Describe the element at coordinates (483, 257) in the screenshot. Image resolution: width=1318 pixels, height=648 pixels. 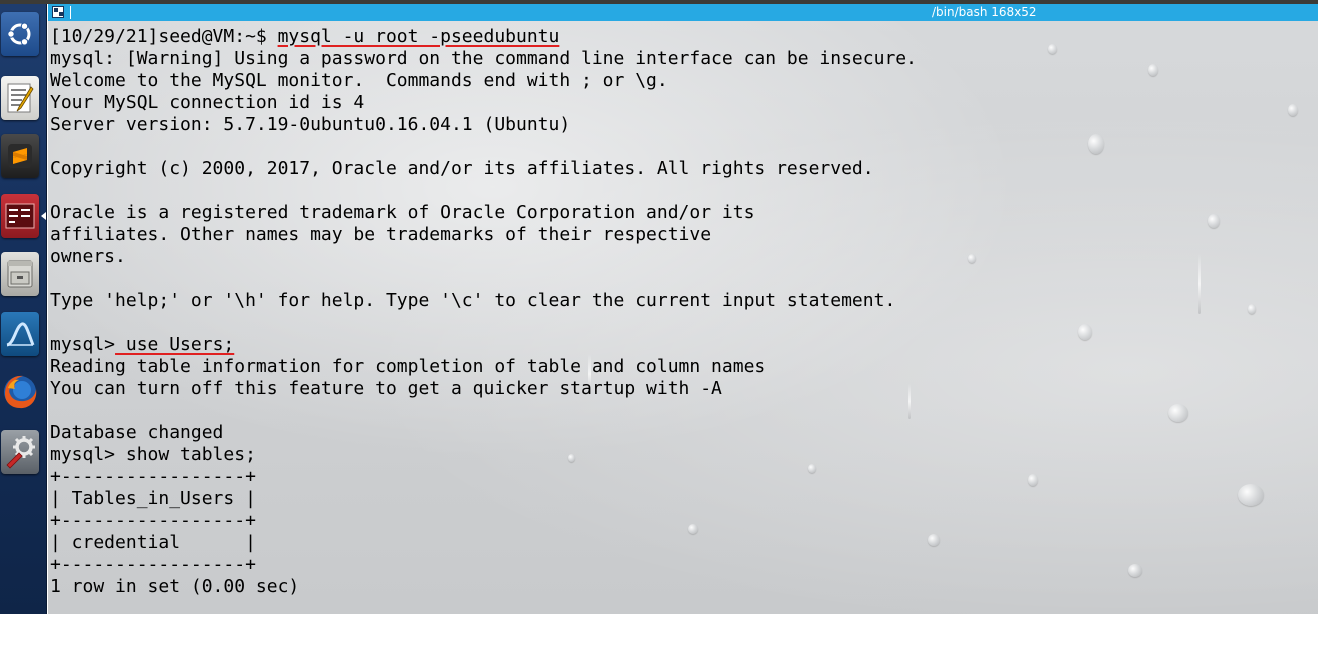
I see `terminal-line: owners.` at that location.